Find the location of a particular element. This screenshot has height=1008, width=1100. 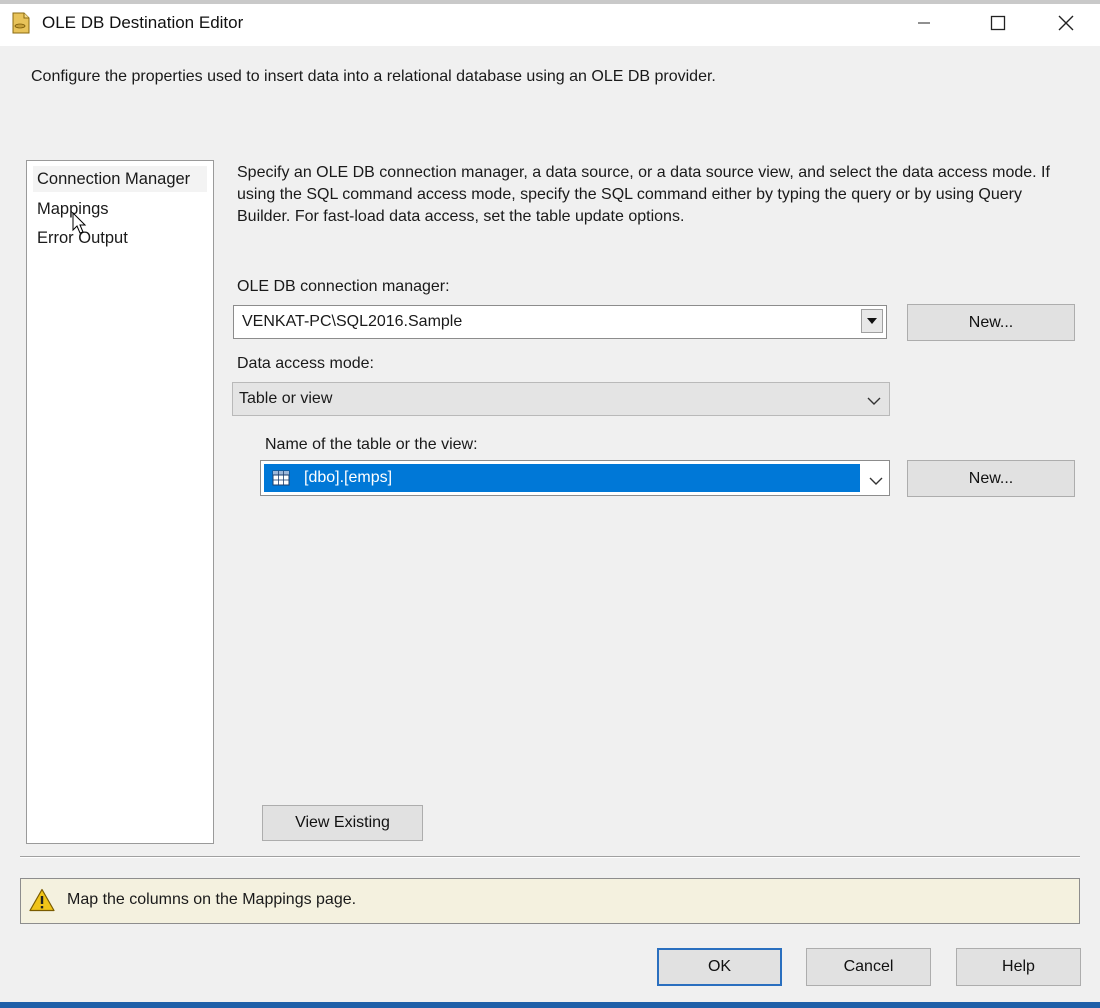

connection-manager-label: OLE DB connection manager: is located at coordinates (343, 286).